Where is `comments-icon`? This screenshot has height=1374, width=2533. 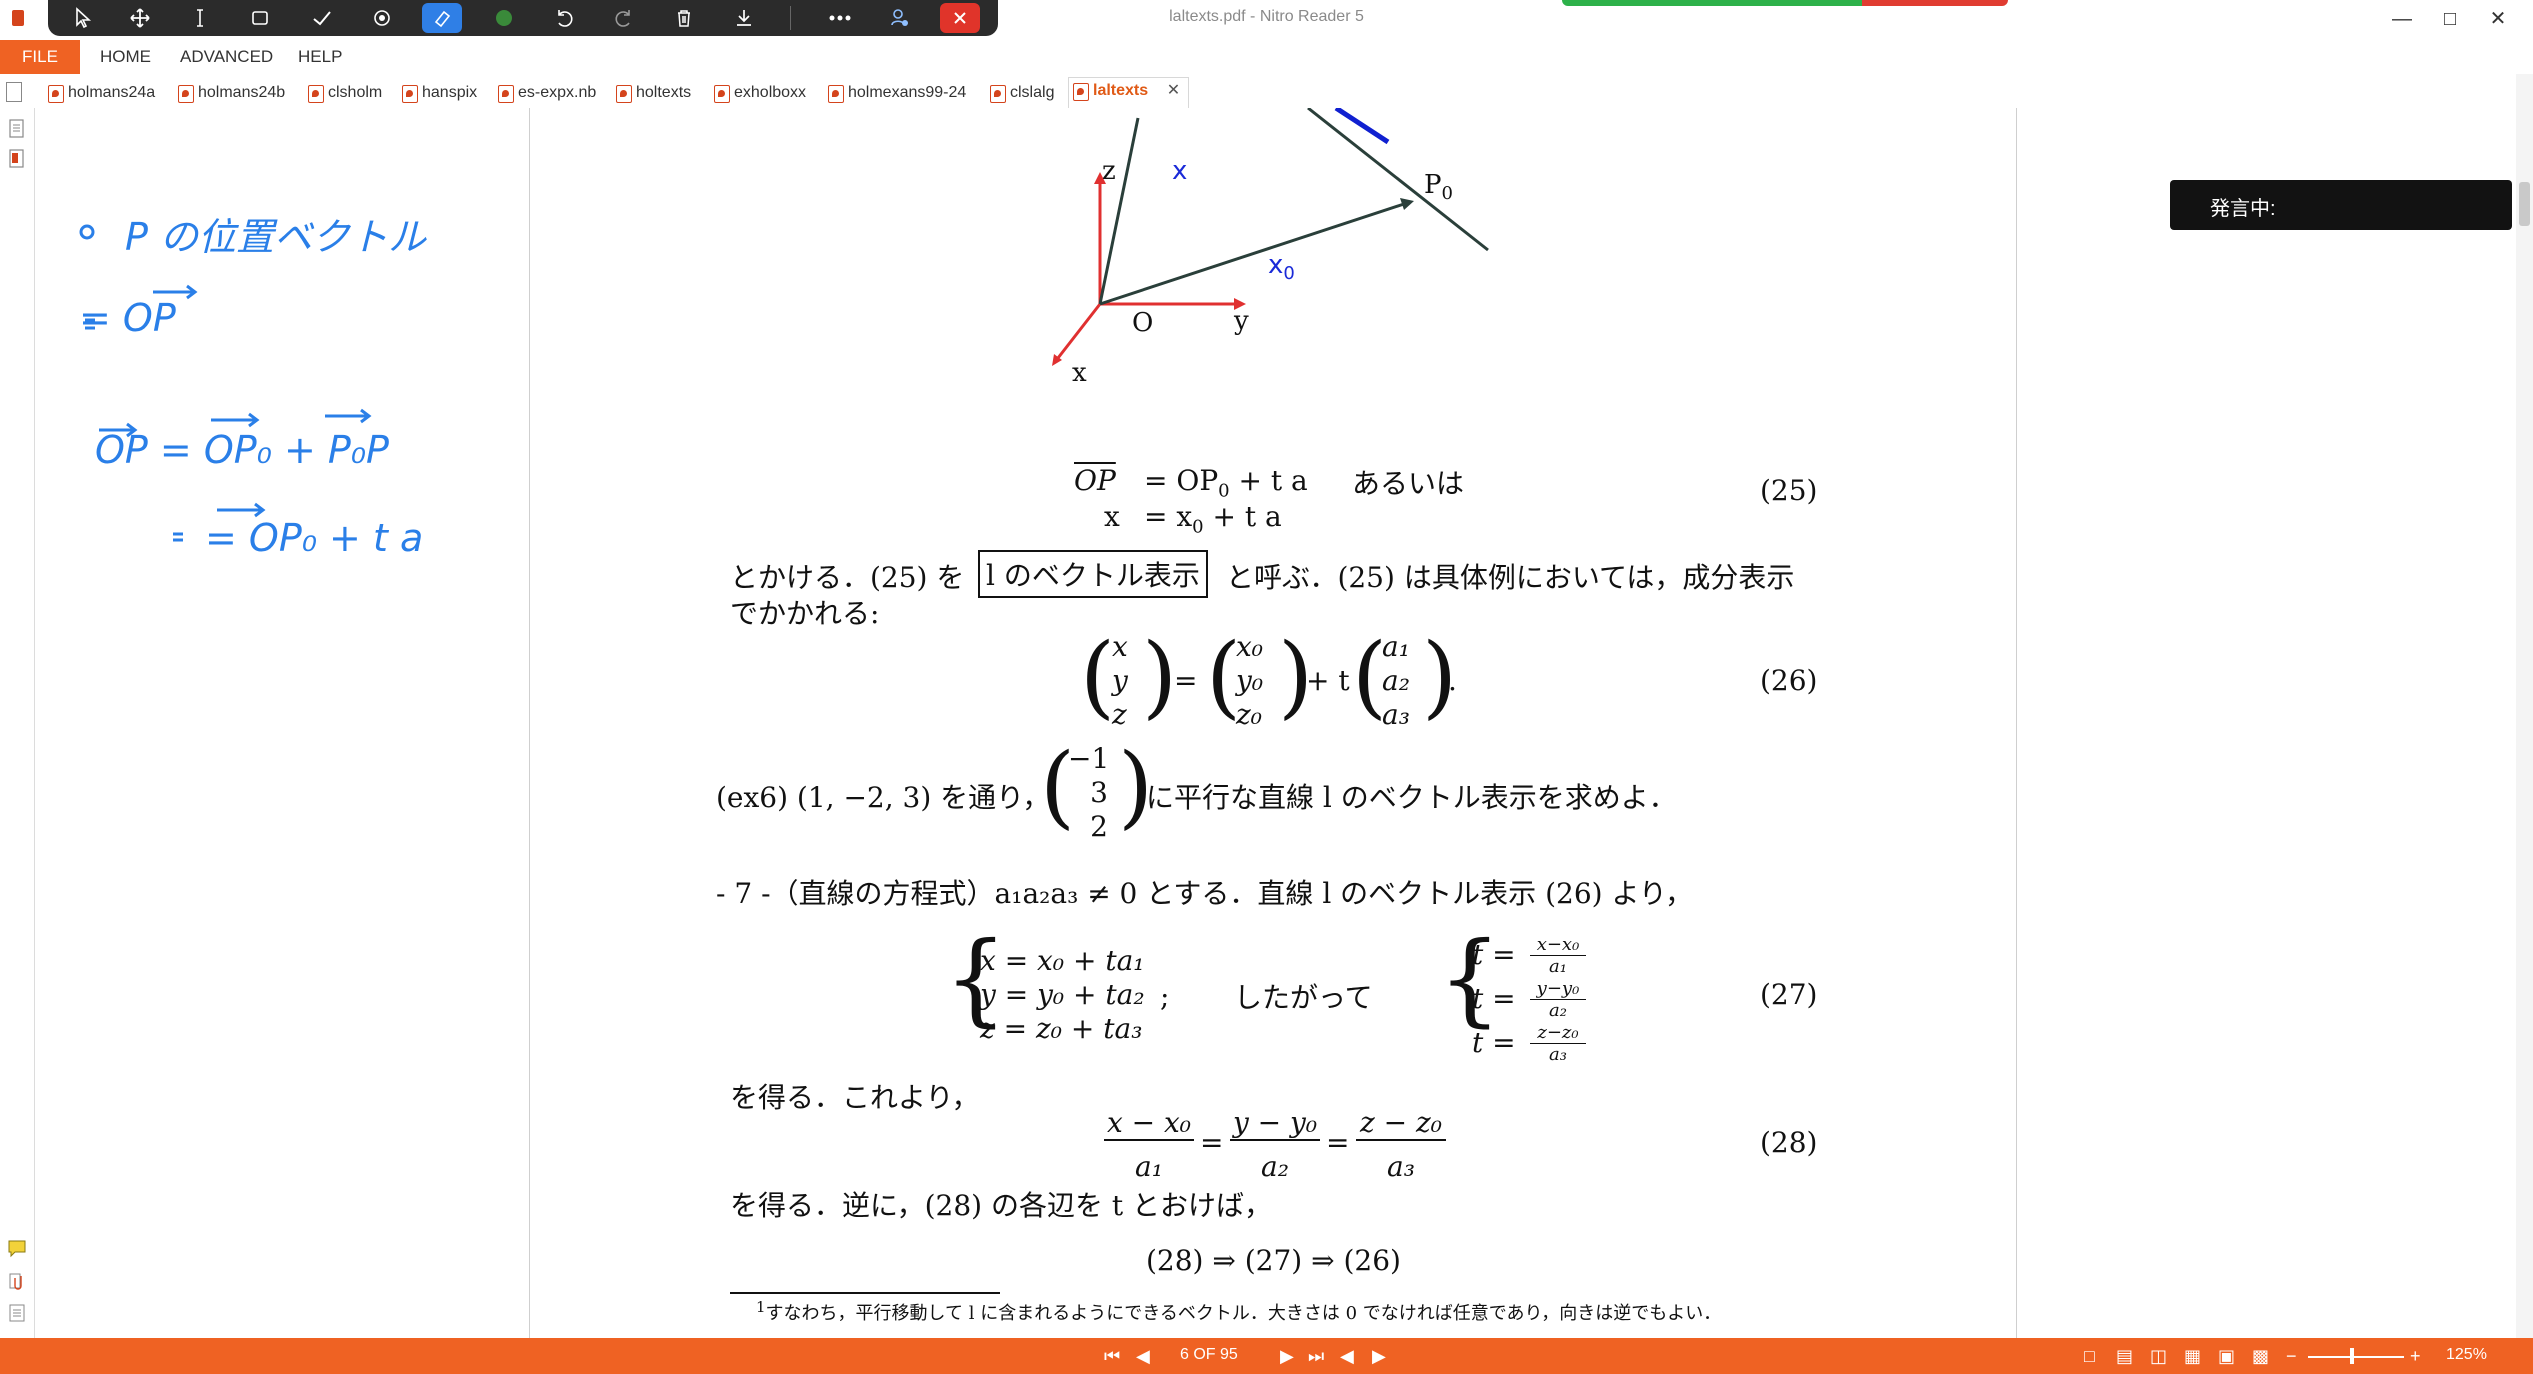 comments-icon is located at coordinates (17, 1249).